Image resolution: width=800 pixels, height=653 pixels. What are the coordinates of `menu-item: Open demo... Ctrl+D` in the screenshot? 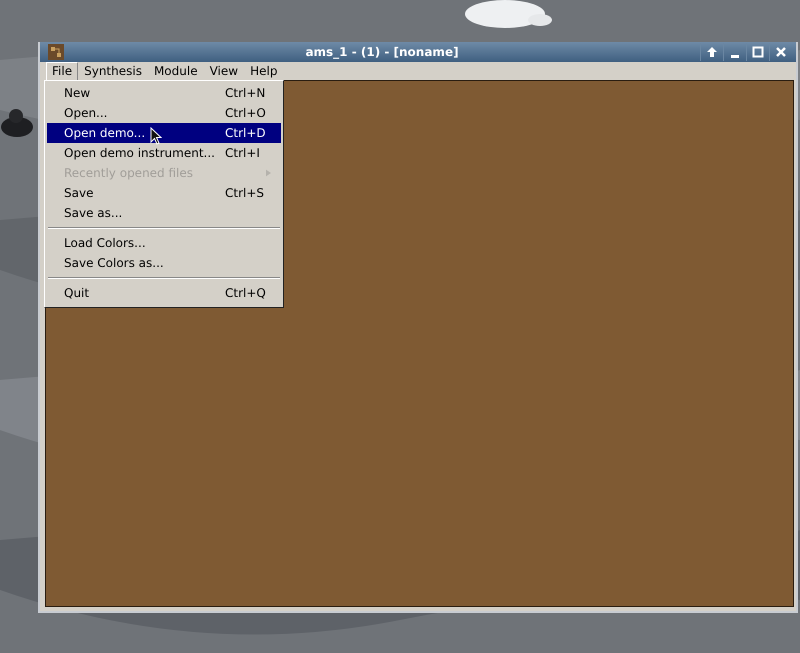 It's located at (164, 133).